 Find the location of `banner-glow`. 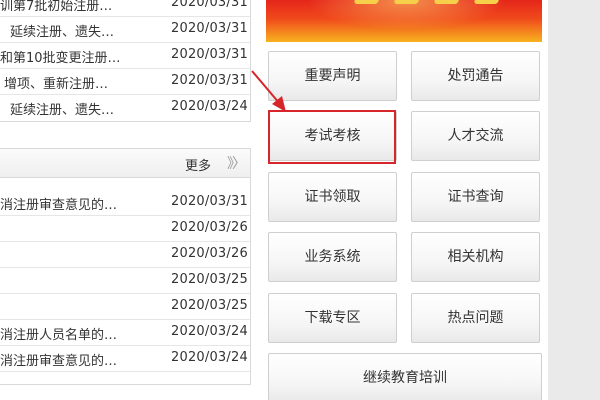

banner-glow is located at coordinates (406, 15).